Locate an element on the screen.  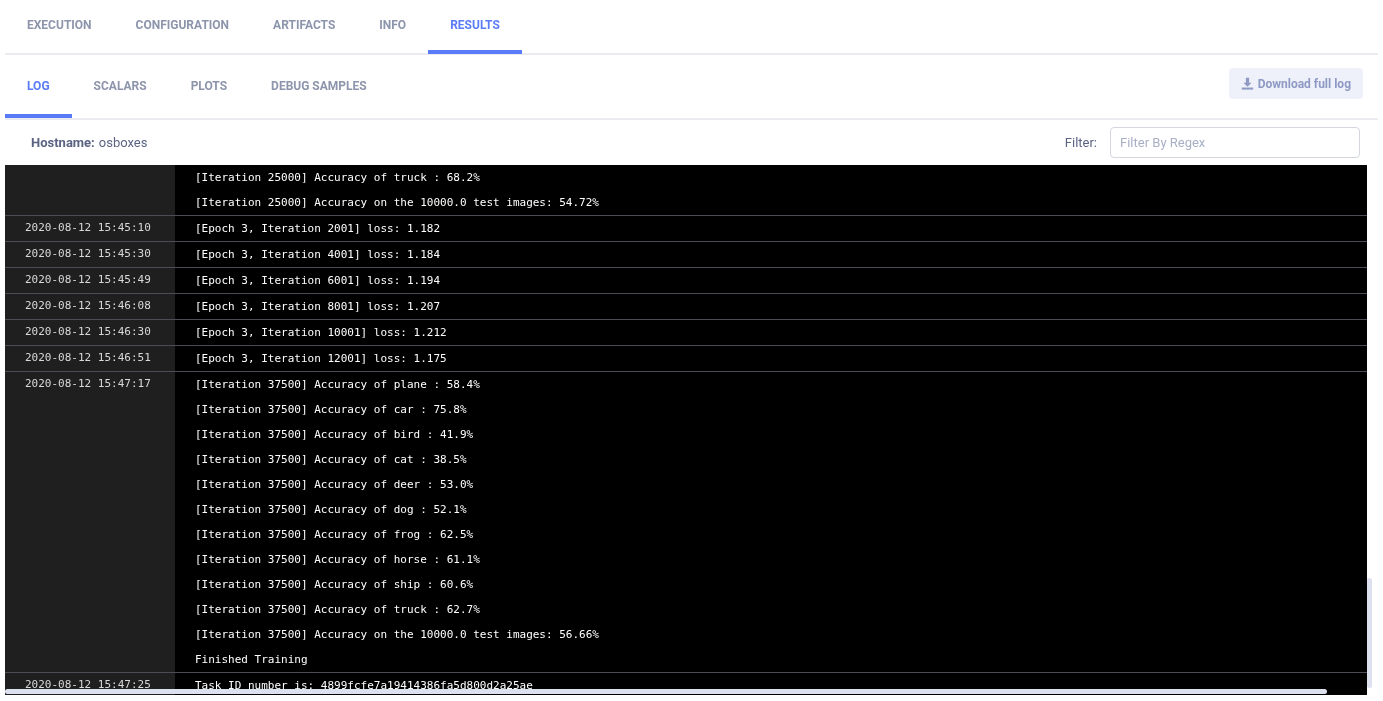
log-line: [Iteration 25000] Accuracy of truck : 68.2% is located at coordinates (337, 178).